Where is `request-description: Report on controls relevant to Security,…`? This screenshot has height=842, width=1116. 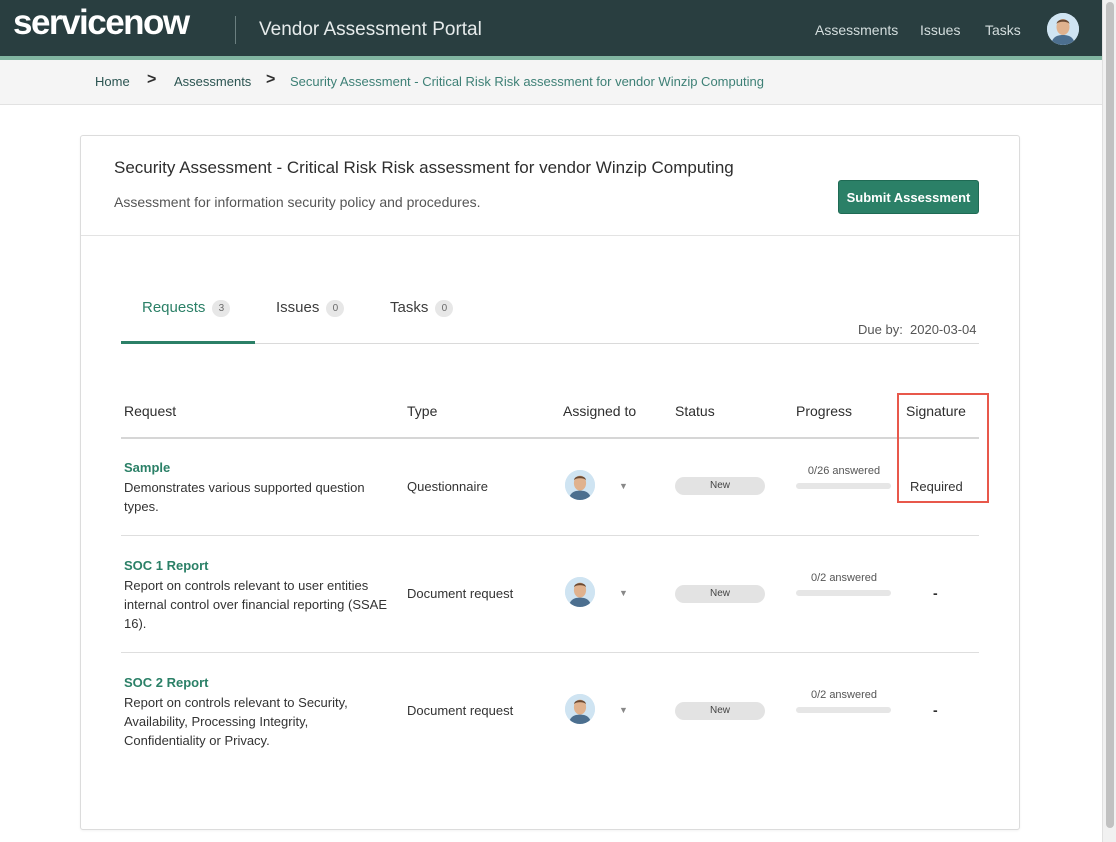
request-description: Report on controls relevant to Security,… is located at coordinates (236, 721).